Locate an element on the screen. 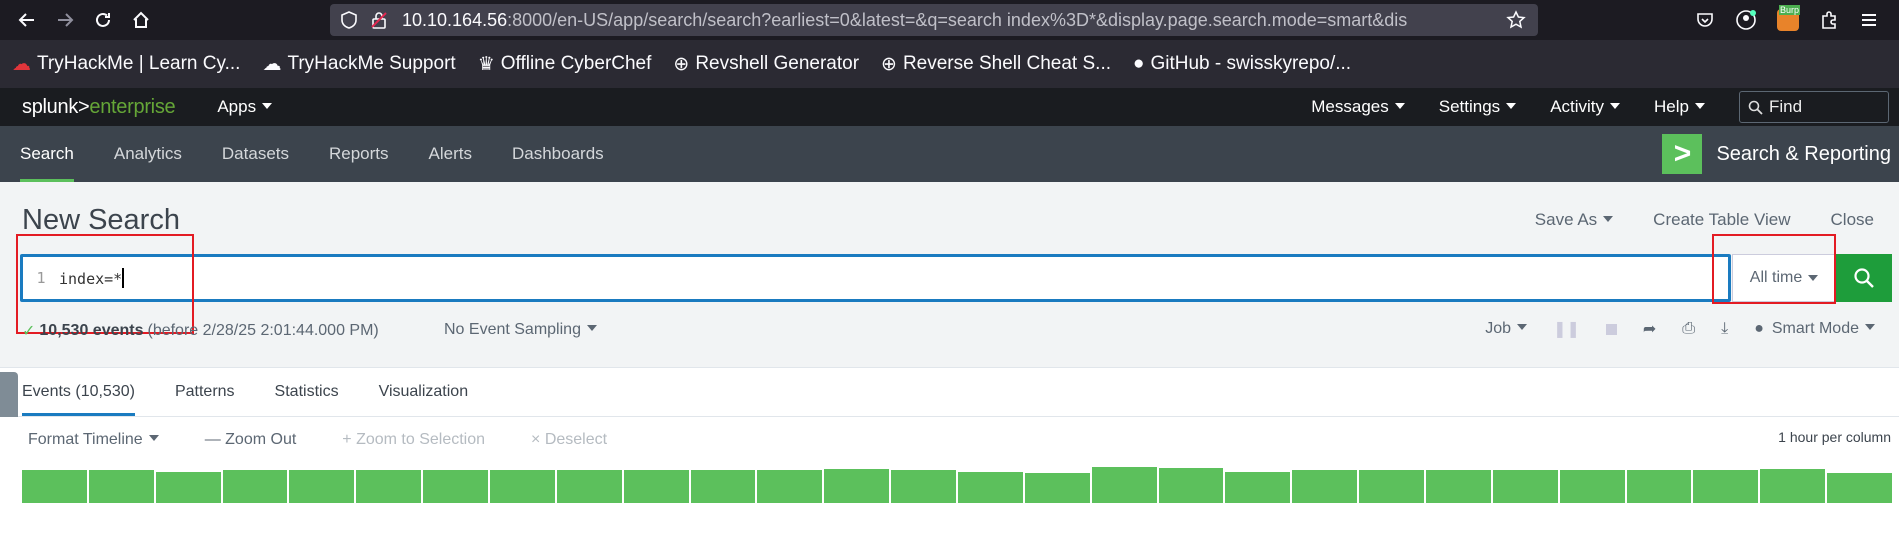  close-button: Close is located at coordinates (1852, 220).